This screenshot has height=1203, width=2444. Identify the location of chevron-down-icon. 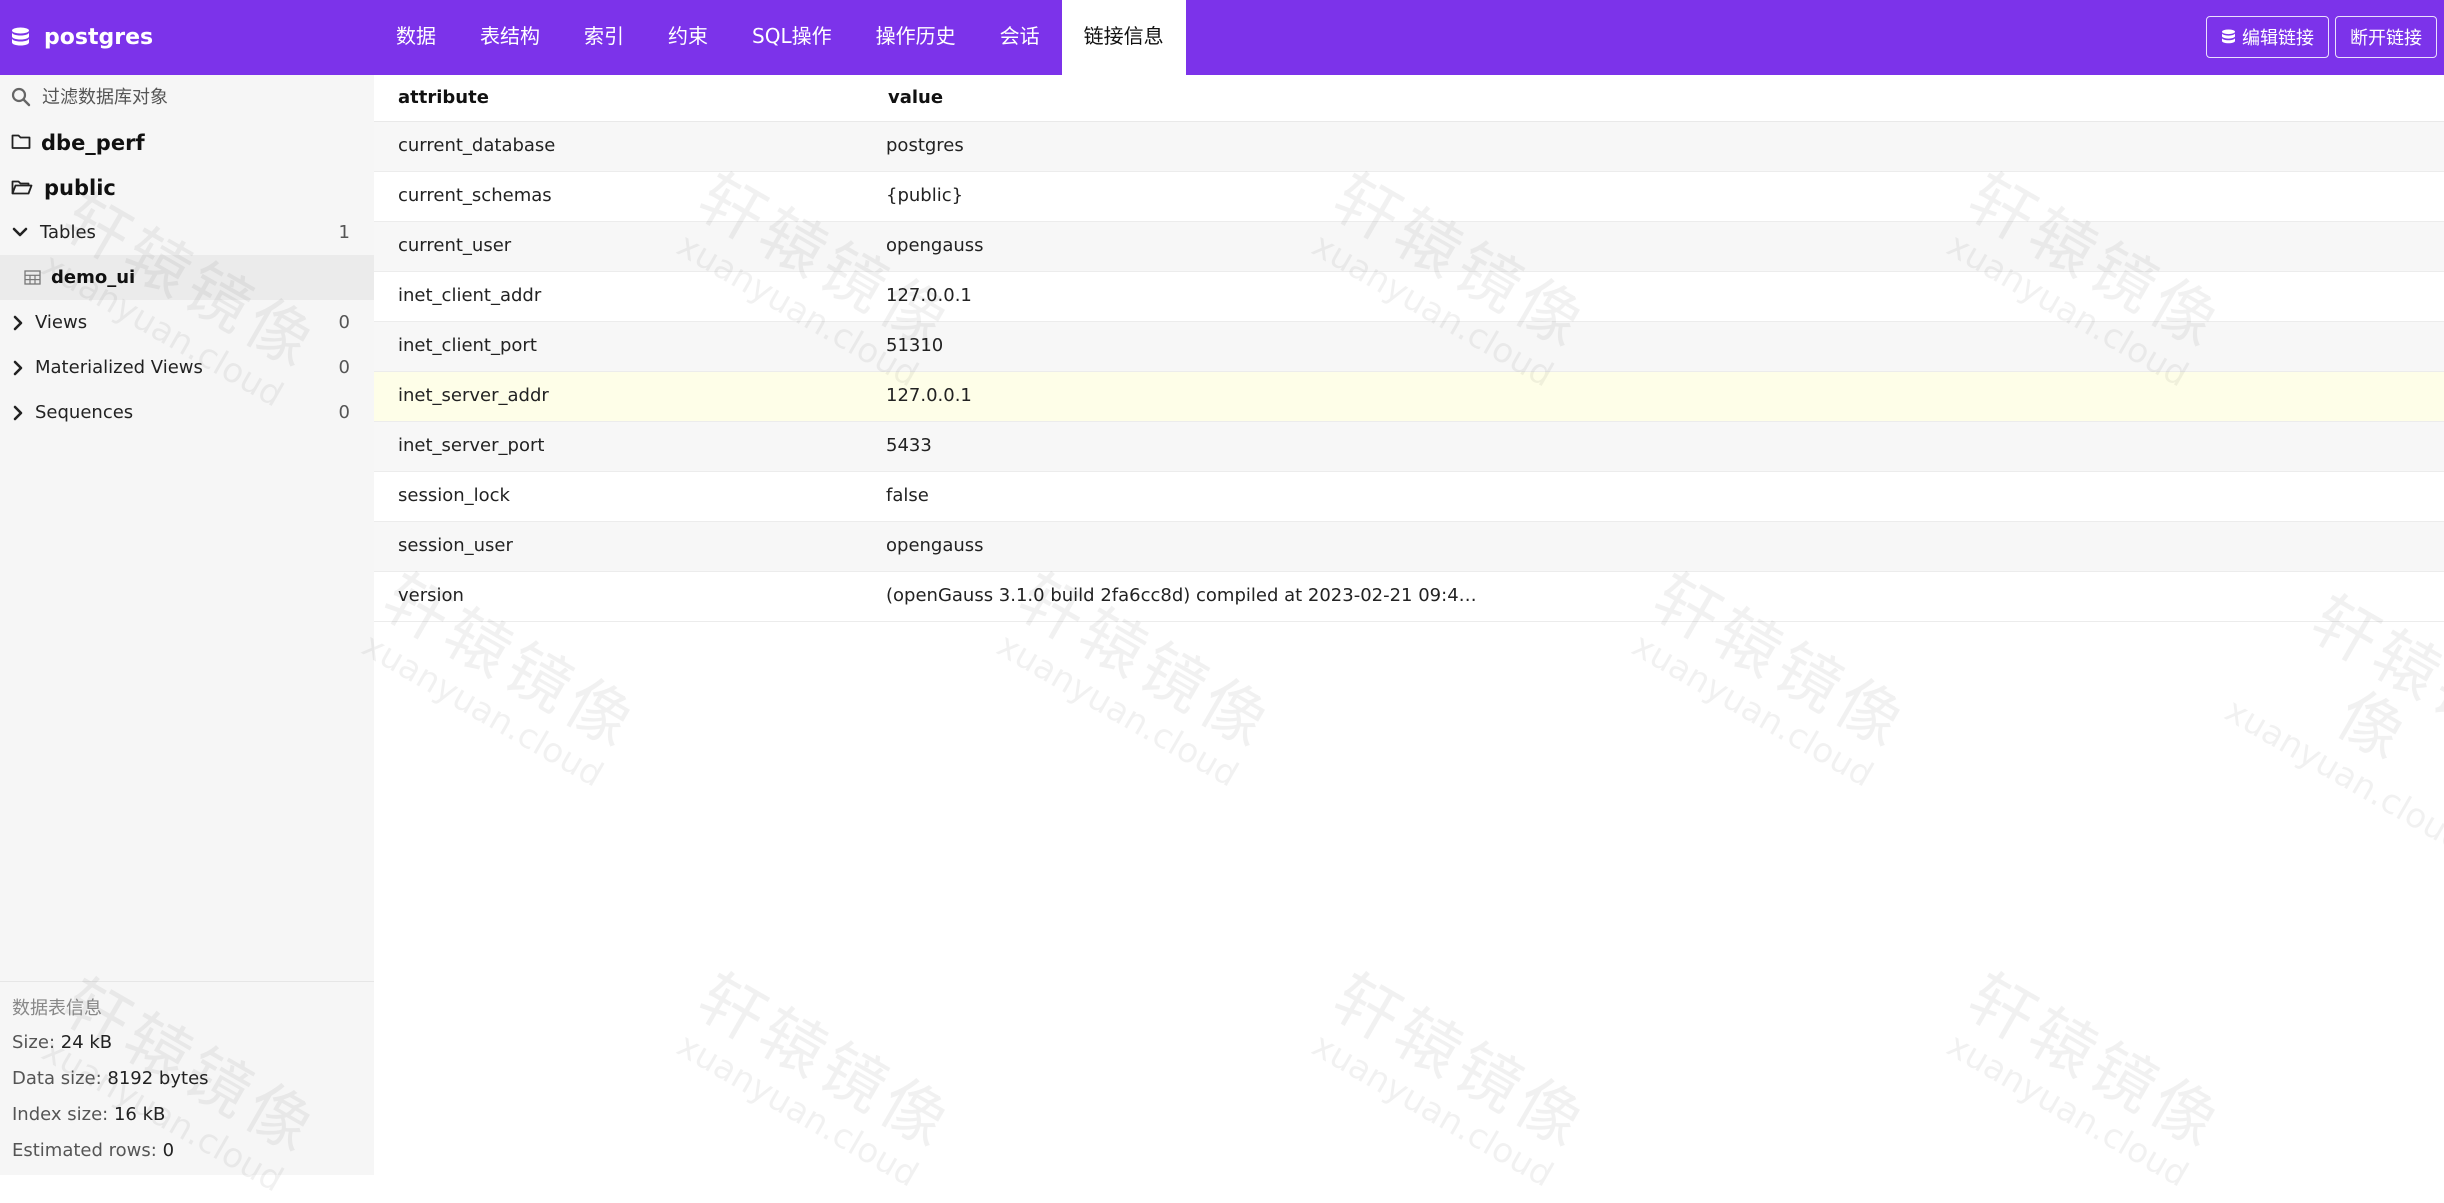
(20, 232).